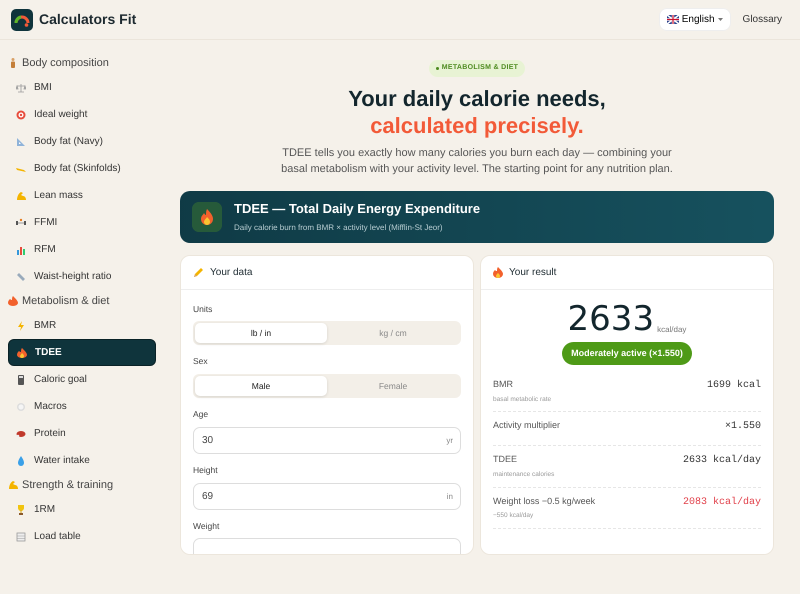 The width and height of the screenshot is (800, 594). Describe the element at coordinates (22, 19) in the screenshot. I see `logo-icon` at that location.